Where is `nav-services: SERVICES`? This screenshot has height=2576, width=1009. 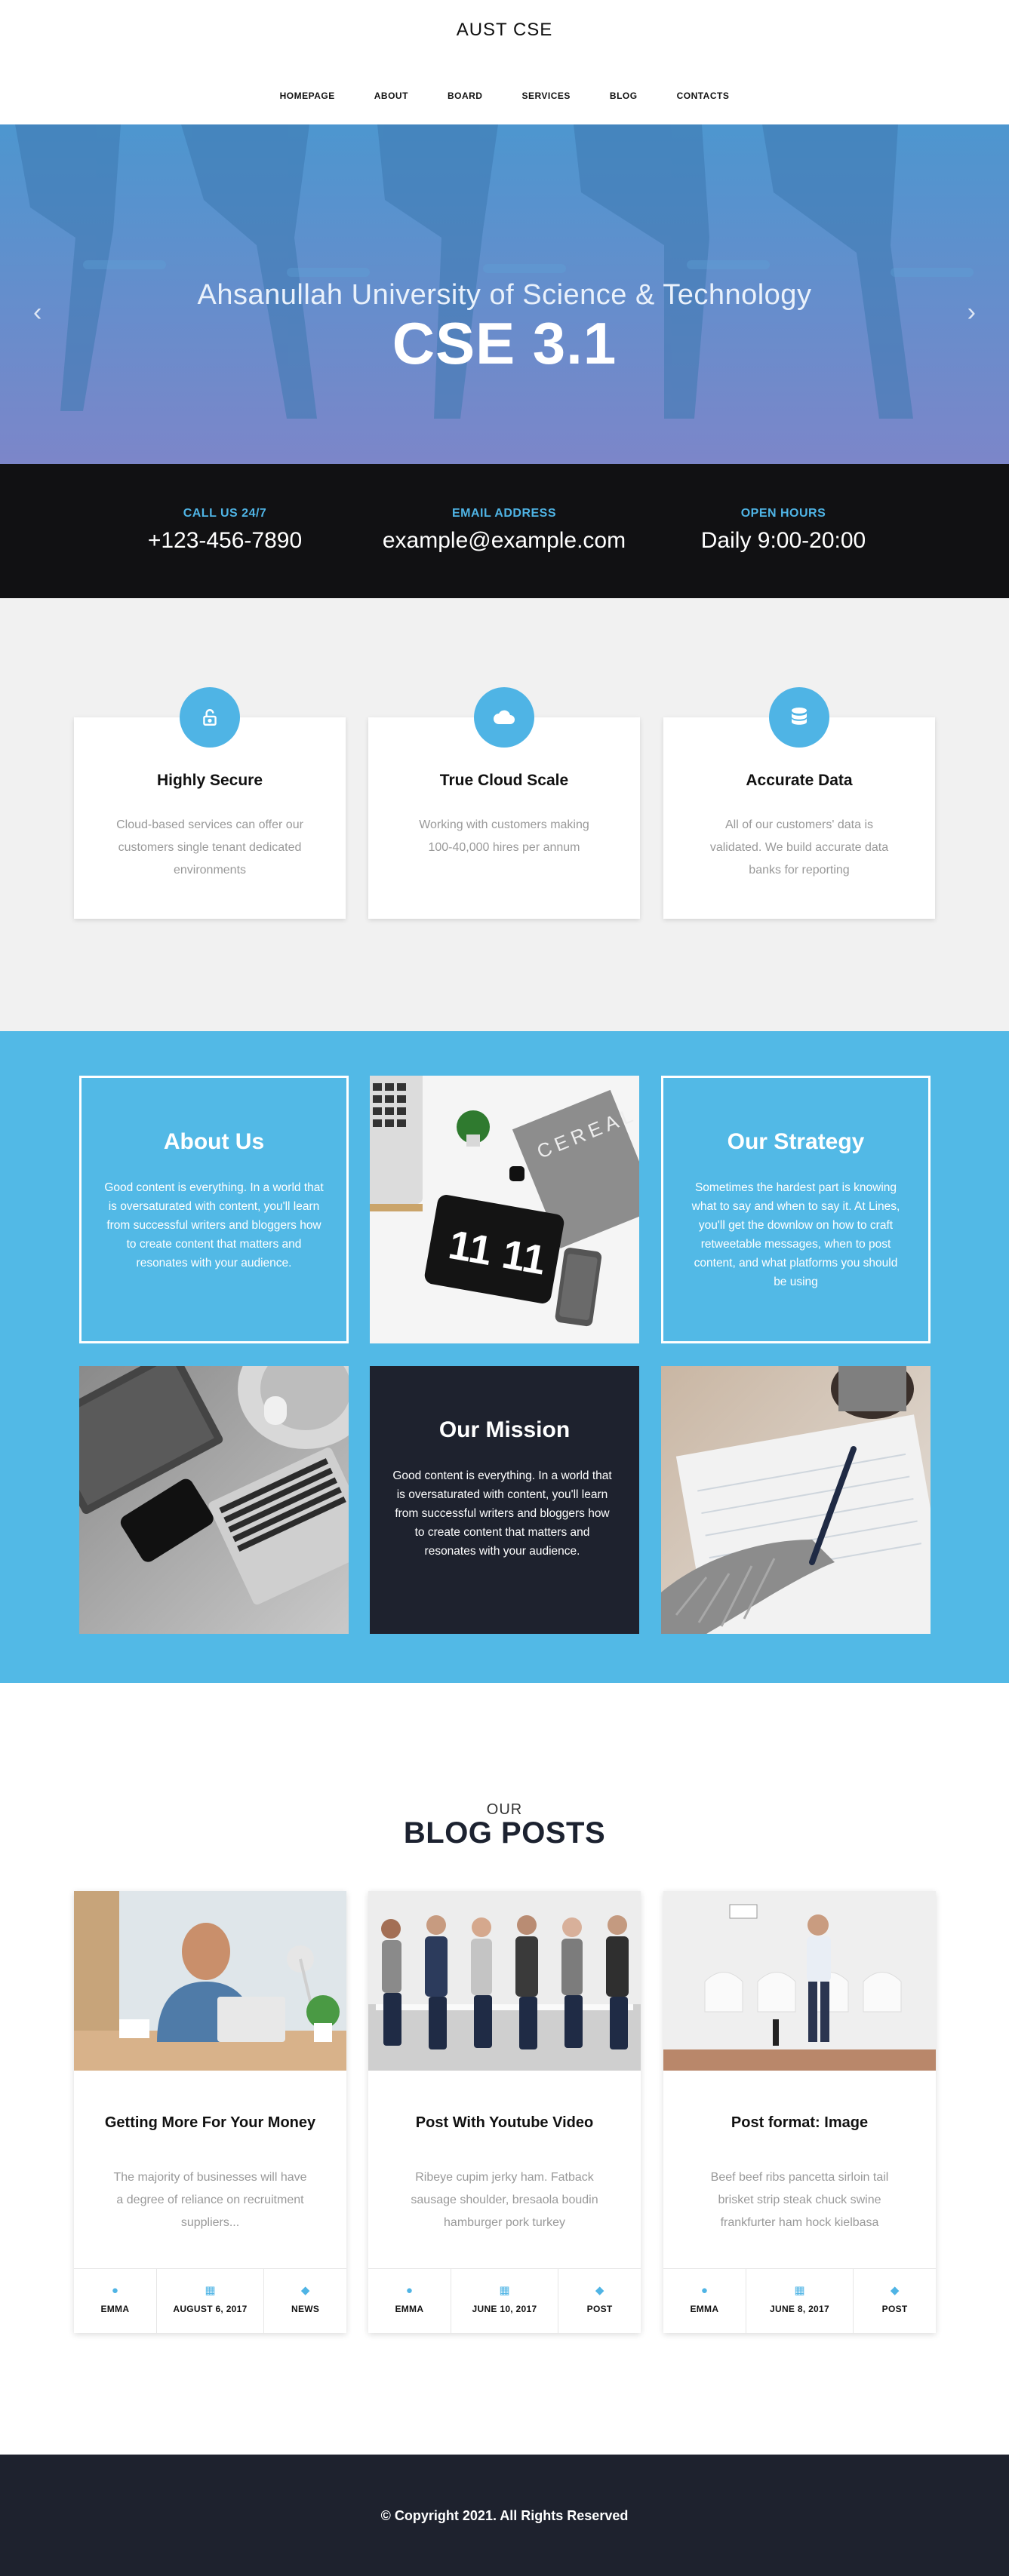 nav-services: SERVICES is located at coordinates (545, 96).